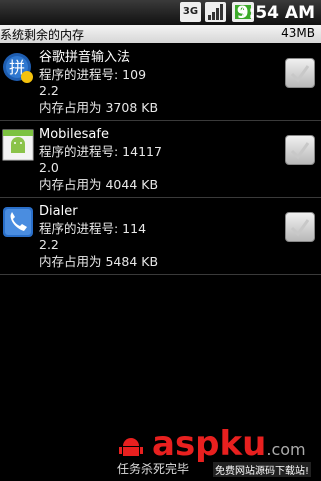  Describe the element at coordinates (85, 57) in the screenshot. I see `process-name: 谷歌拼音输入法` at that location.